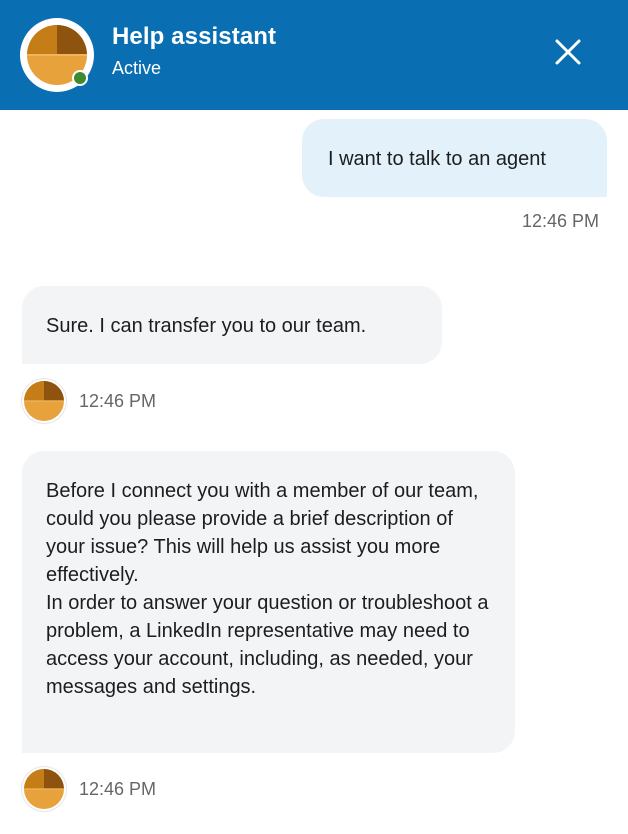 Image resolution: width=628 pixels, height=834 pixels. Describe the element at coordinates (137, 68) in the screenshot. I see `chat-status: Active` at that location.